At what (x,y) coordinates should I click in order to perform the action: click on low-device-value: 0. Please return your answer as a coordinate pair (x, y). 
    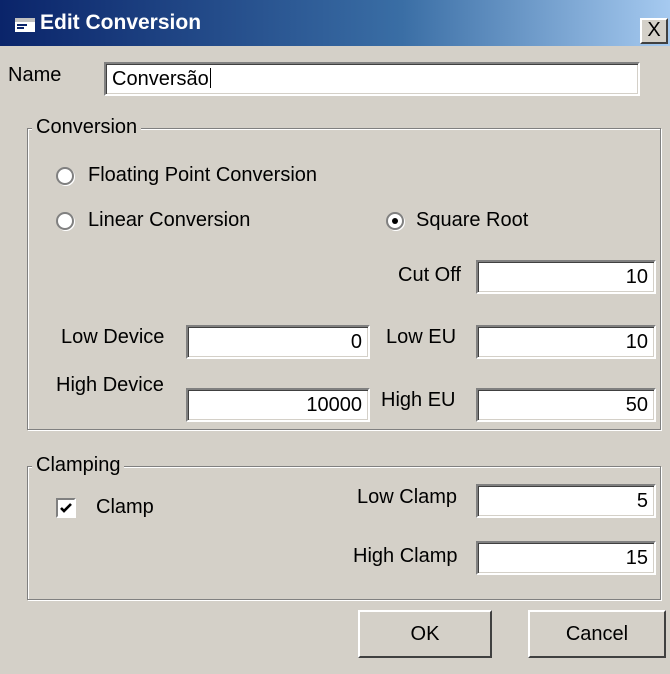
    Looking at the image, I should click on (356, 342).